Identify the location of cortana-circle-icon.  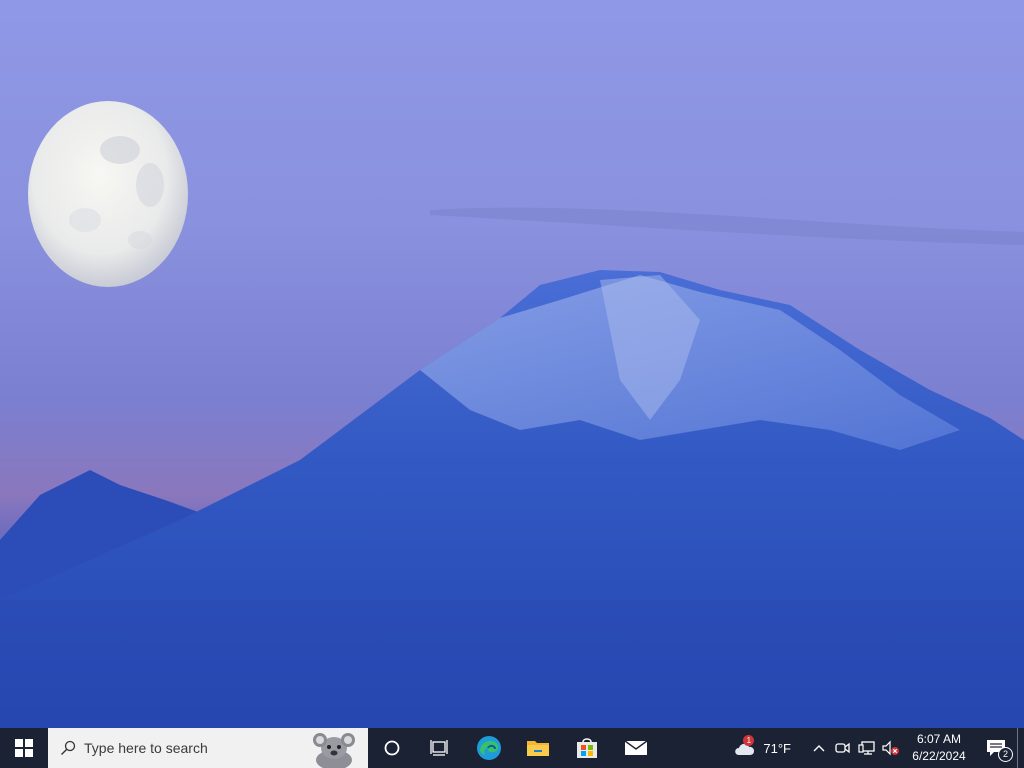
(392, 748).